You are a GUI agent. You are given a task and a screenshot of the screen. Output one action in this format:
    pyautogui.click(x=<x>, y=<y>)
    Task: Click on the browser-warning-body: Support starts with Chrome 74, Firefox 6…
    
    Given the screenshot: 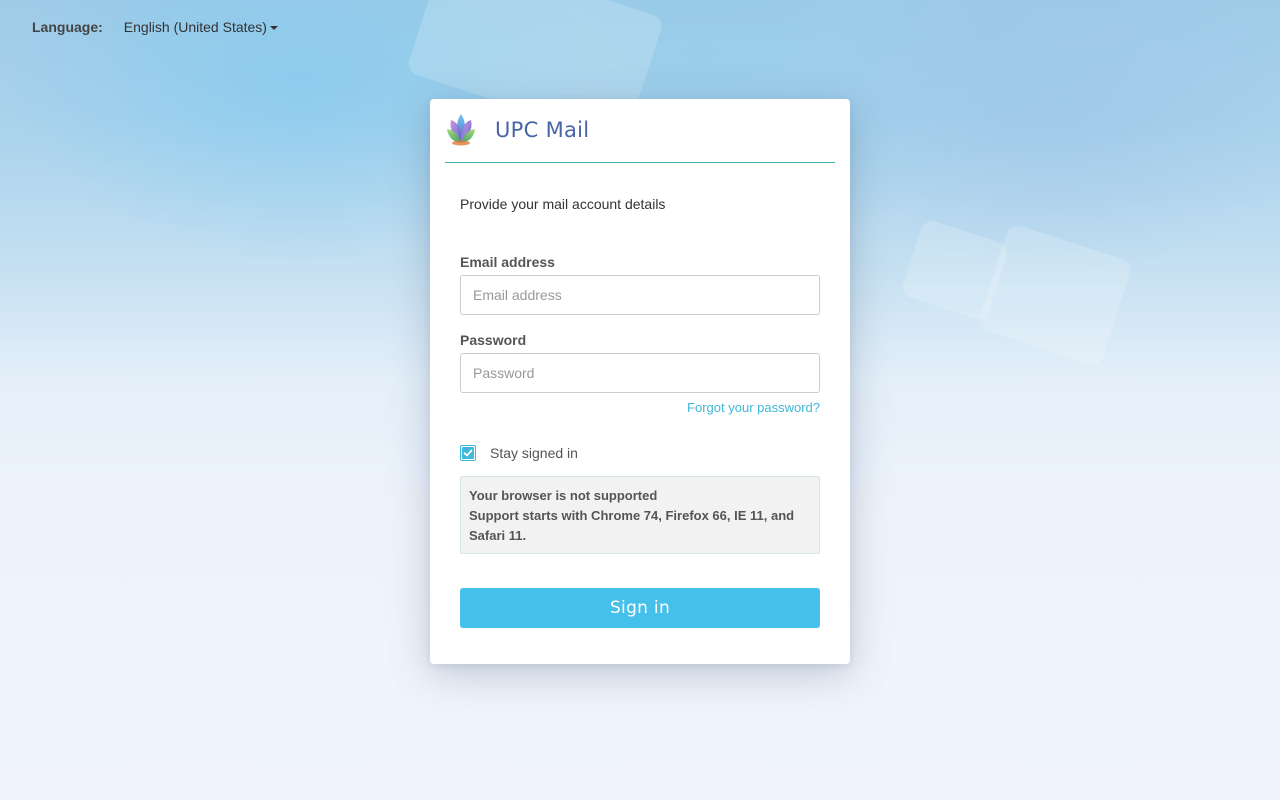 What is the action you would take?
    pyautogui.click(x=632, y=525)
    